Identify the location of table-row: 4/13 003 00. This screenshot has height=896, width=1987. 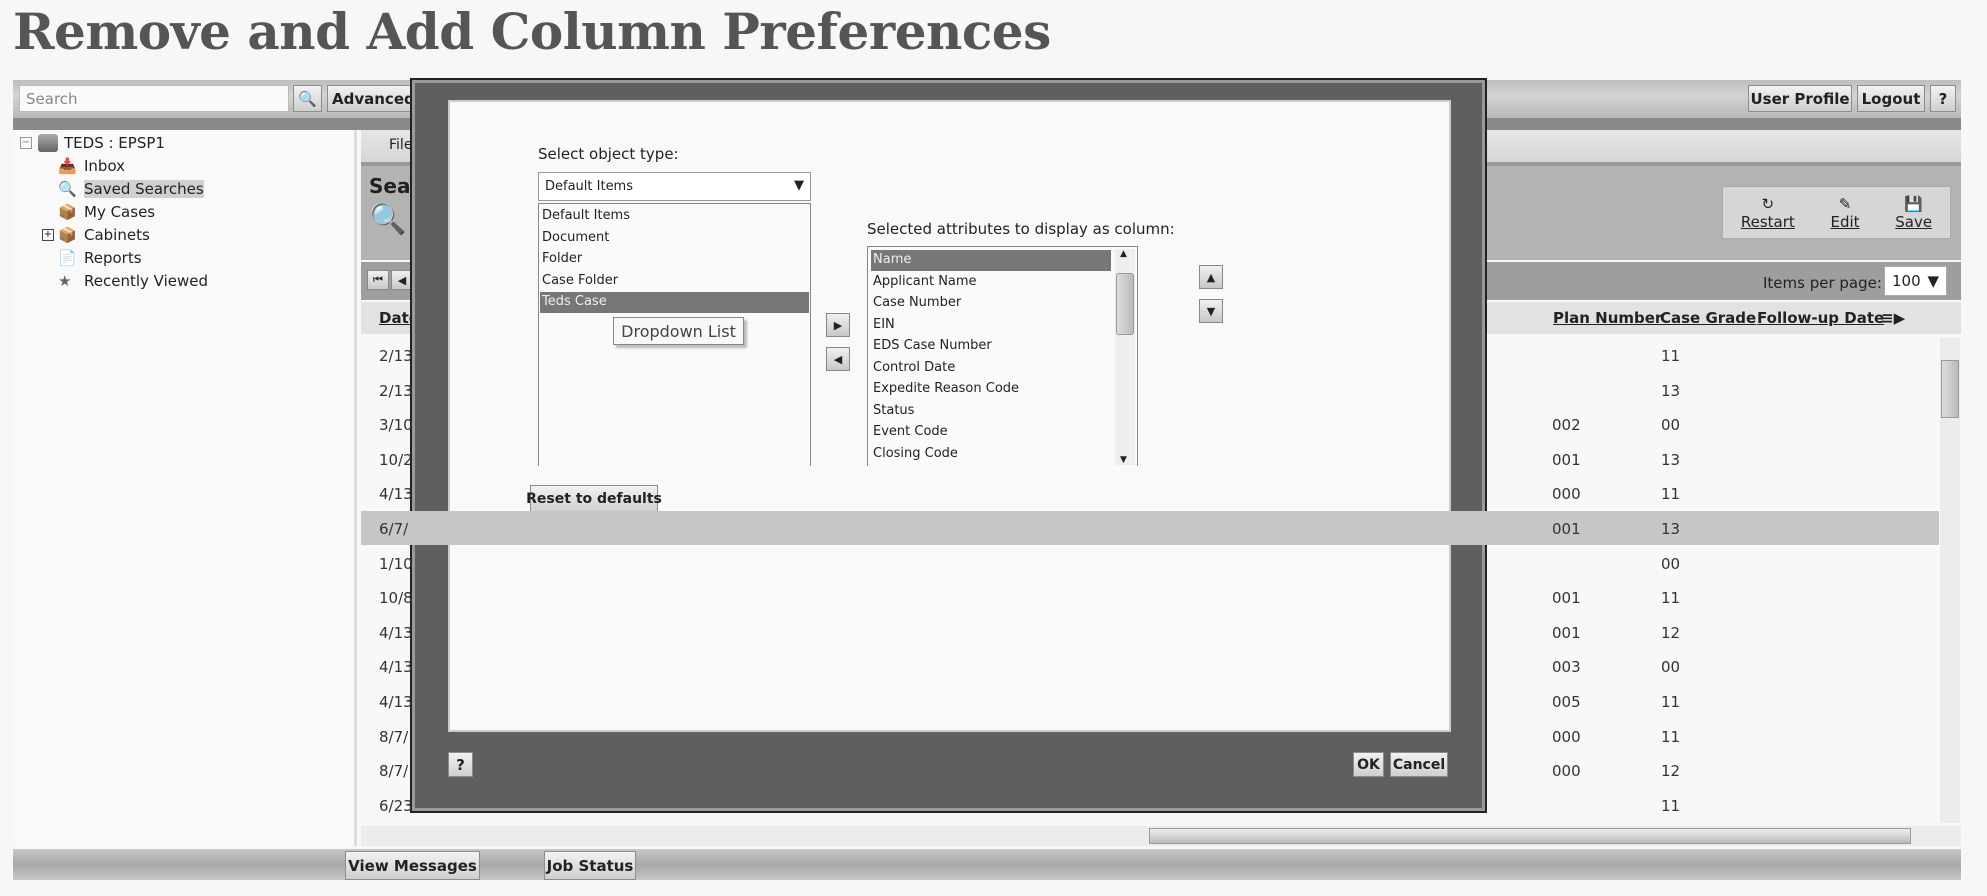
(1150, 666).